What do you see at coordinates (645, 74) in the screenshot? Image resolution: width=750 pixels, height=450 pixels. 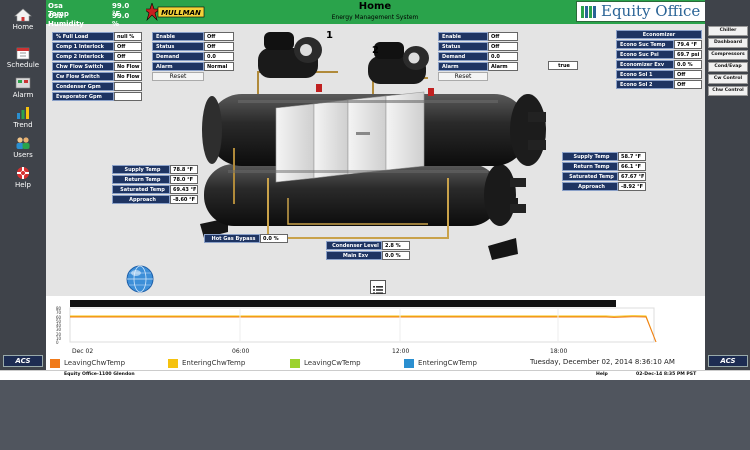 I see `econo-sol1-label: Econo Sol 1` at bounding box center [645, 74].